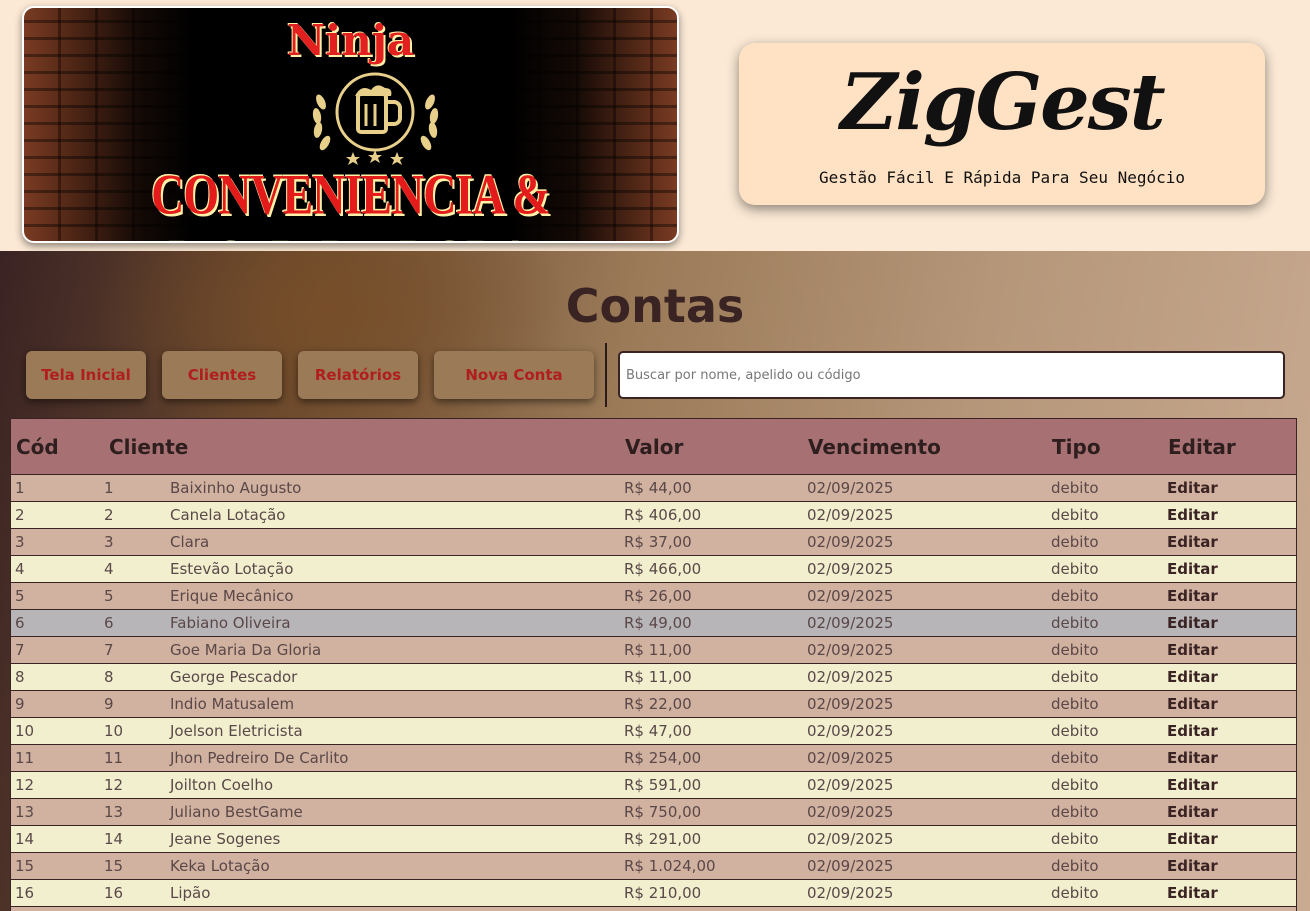 The image size is (1310, 911). I want to click on cell-client: 6 Fabiano Oliveira, so click(362, 623).